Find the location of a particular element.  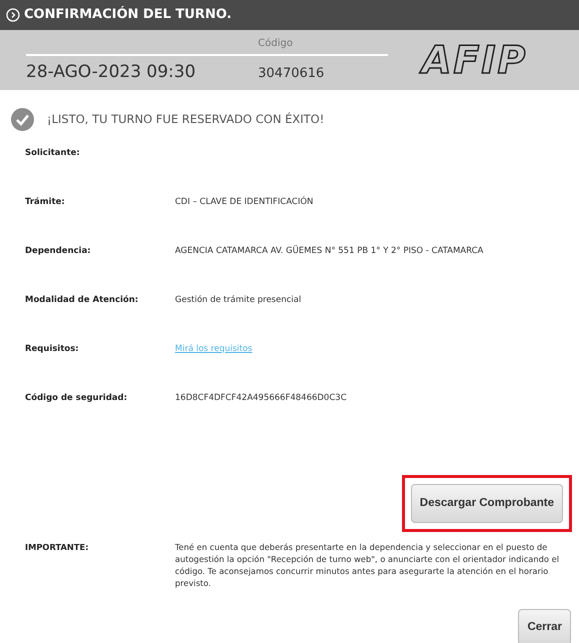

field-label: Trámite: is located at coordinates (45, 202).